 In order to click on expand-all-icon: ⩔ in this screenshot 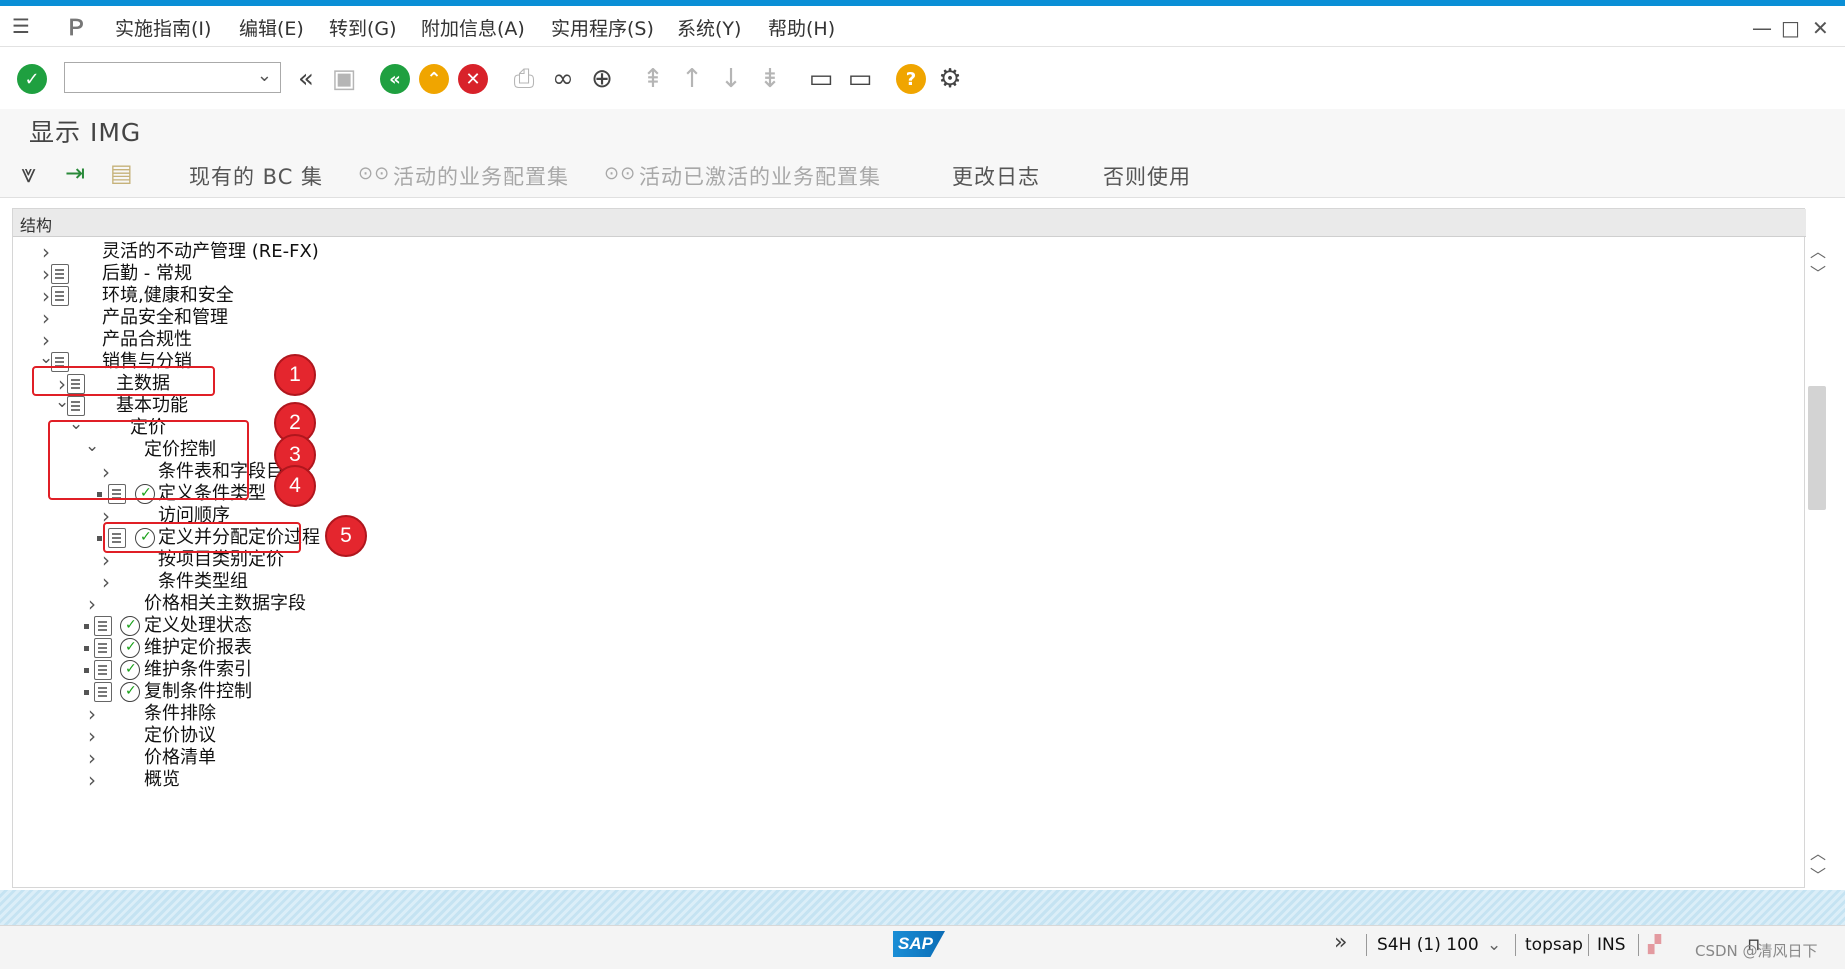, I will do `click(36, 174)`.